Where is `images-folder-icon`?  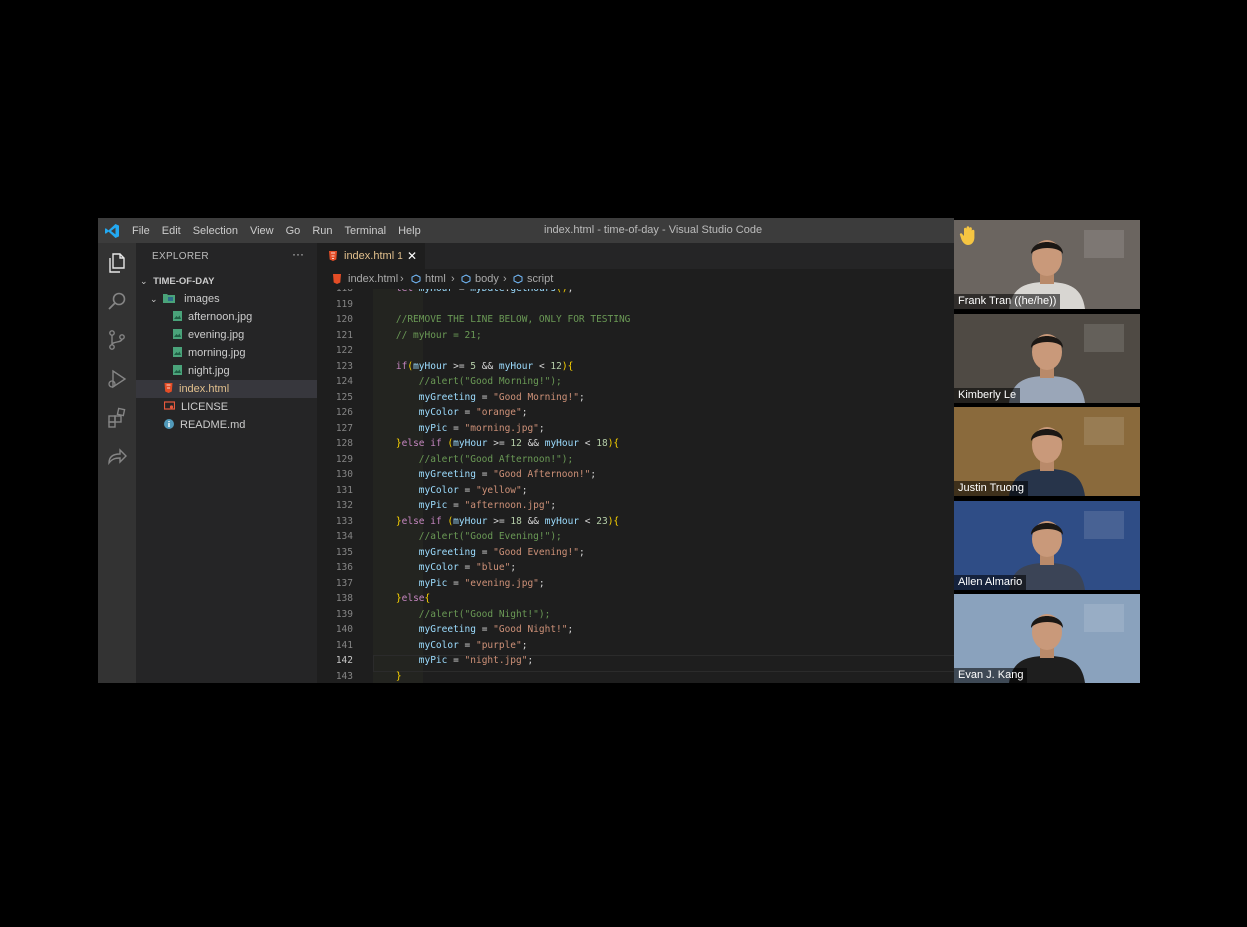 images-folder-icon is located at coordinates (169, 298).